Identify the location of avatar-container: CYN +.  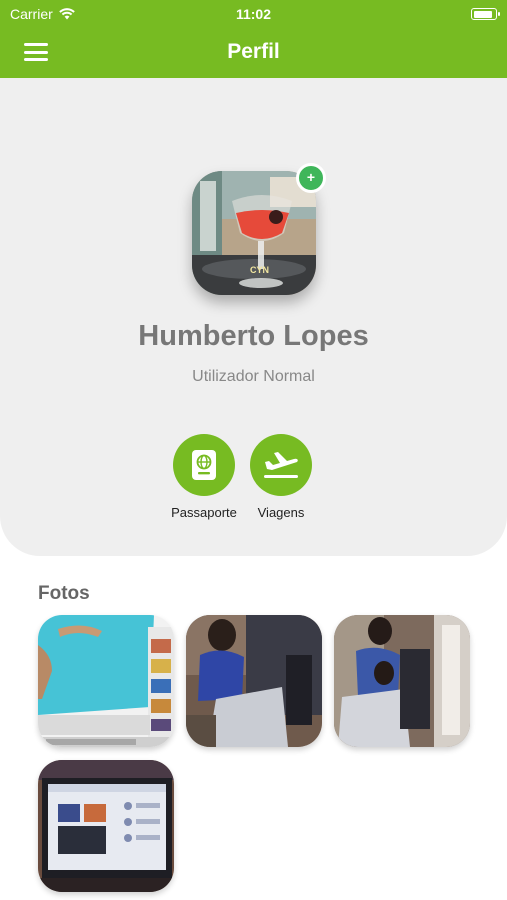
(259, 229).